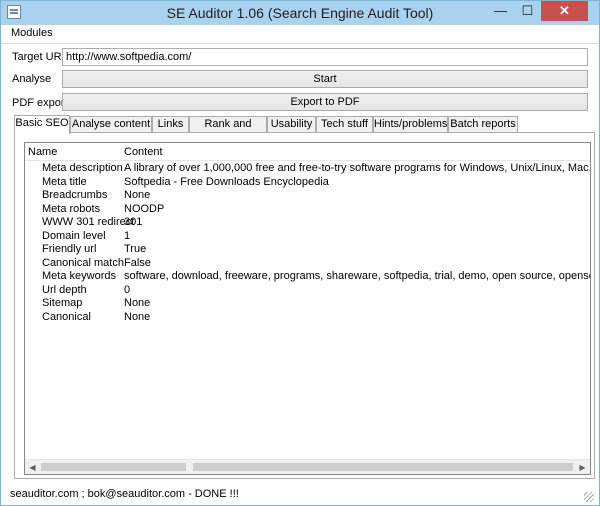 Image resolution: width=600 pixels, height=506 pixels. What do you see at coordinates (589, 497) in the screenshot?
I see `resize-grip-icon` at bounding box center [589, 497].